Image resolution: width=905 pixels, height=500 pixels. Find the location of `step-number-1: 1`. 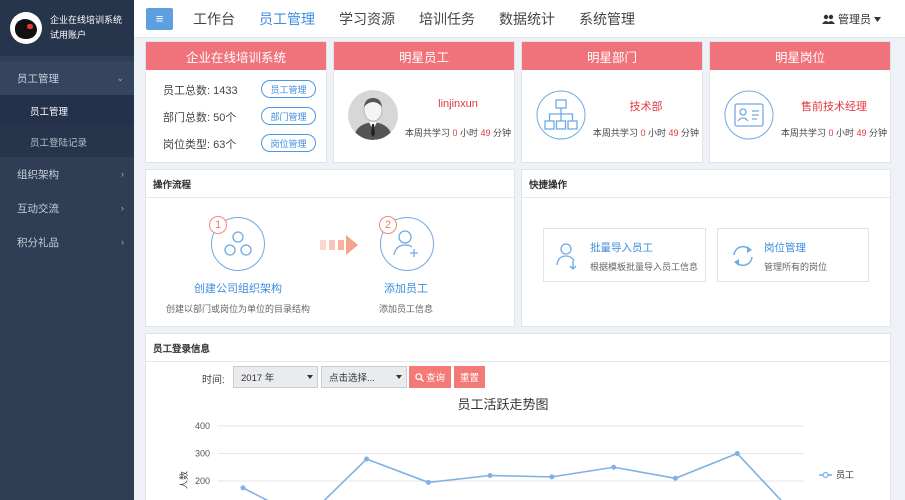

step-number-1: 1 is located at coordinates (218, 225).